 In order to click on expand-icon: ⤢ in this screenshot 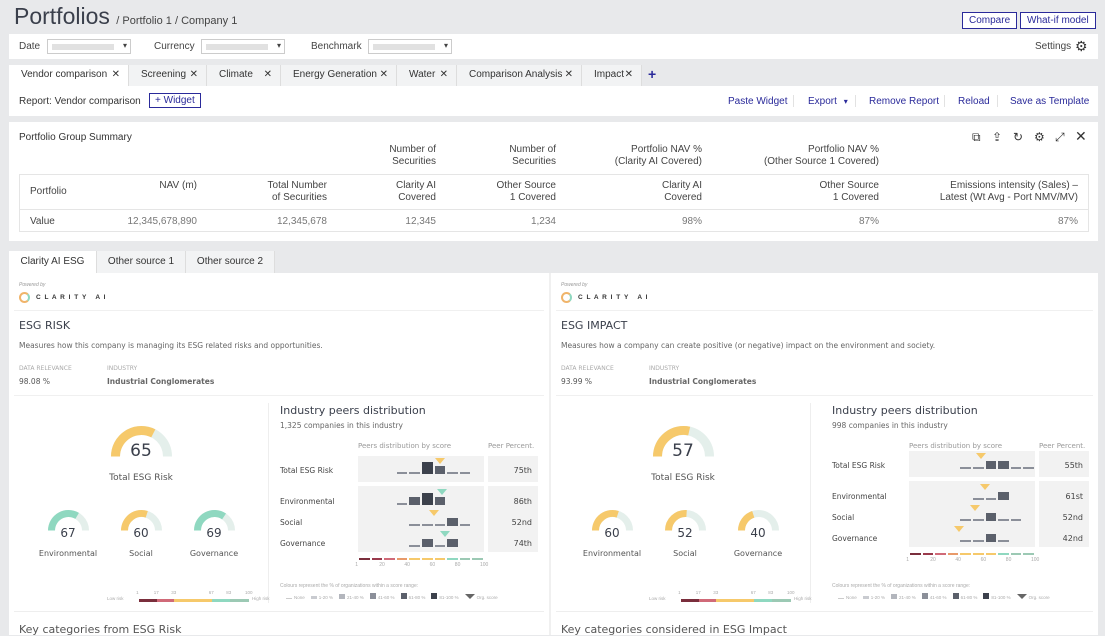, I will do `click(1060, 137)`.